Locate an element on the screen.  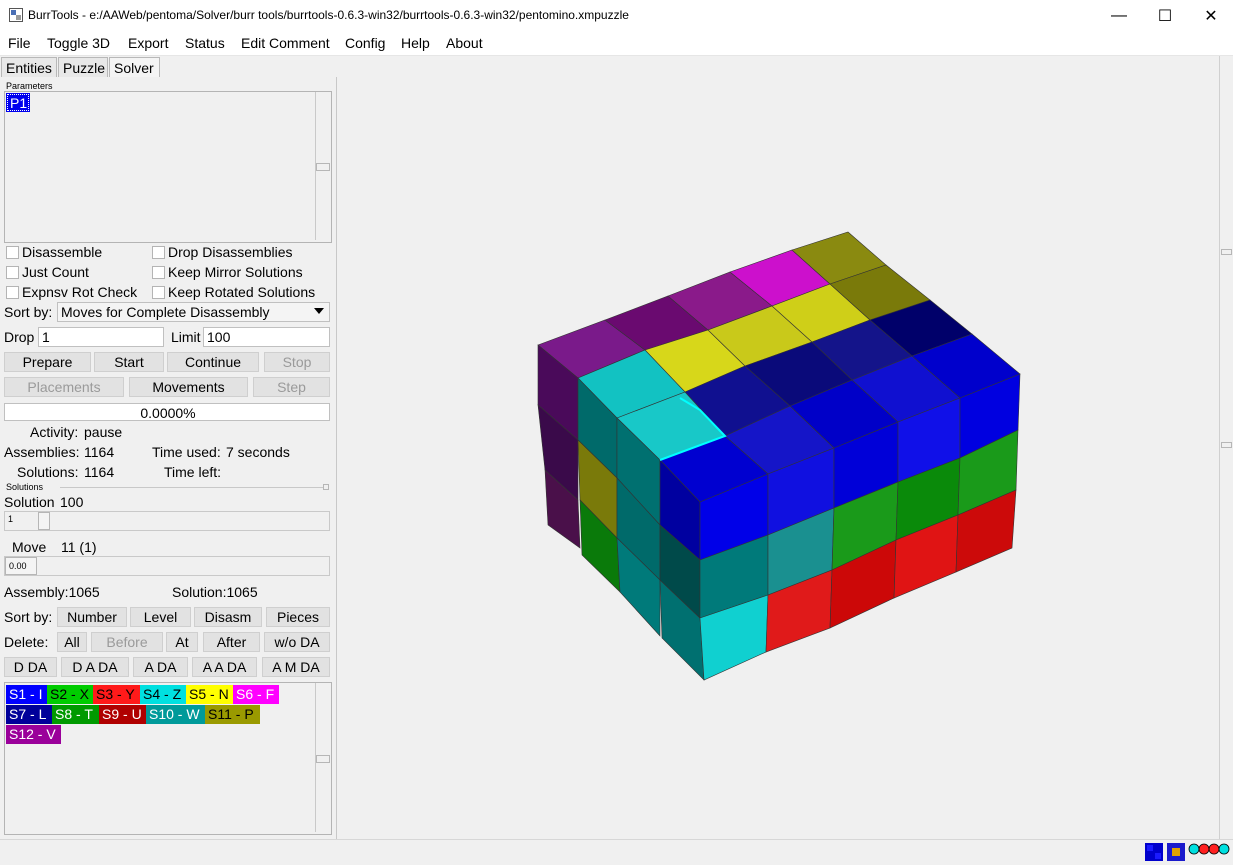
color-dots-icon is located at coordinates (1210, 849).